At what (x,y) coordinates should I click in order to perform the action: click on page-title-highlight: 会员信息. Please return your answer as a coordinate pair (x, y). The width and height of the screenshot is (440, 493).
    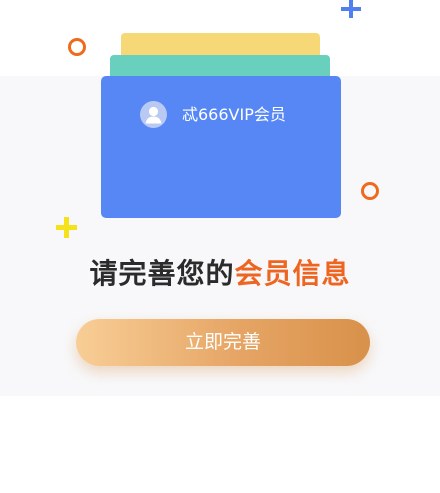
    Looking at the image, I should click on (292, 273).